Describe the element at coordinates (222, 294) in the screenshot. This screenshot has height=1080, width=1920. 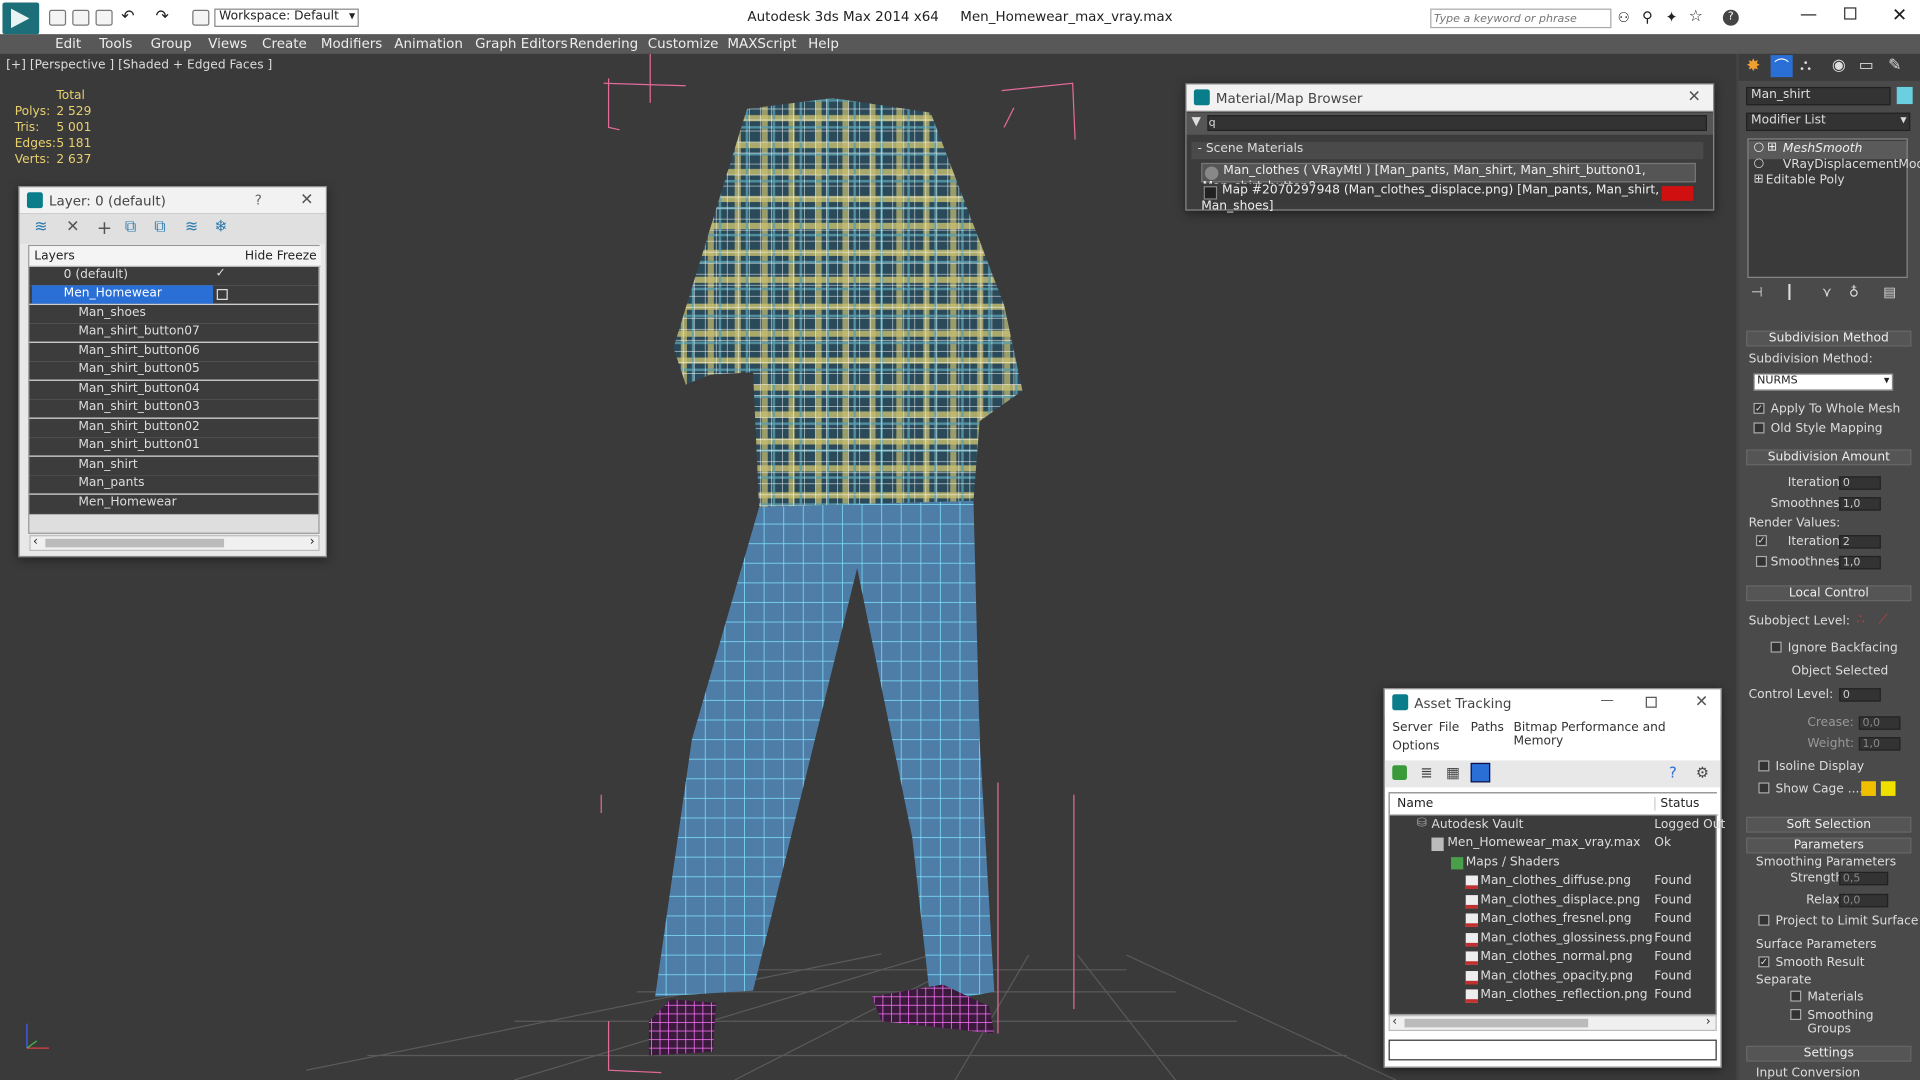
I see `layer-active-toggle` at that location.